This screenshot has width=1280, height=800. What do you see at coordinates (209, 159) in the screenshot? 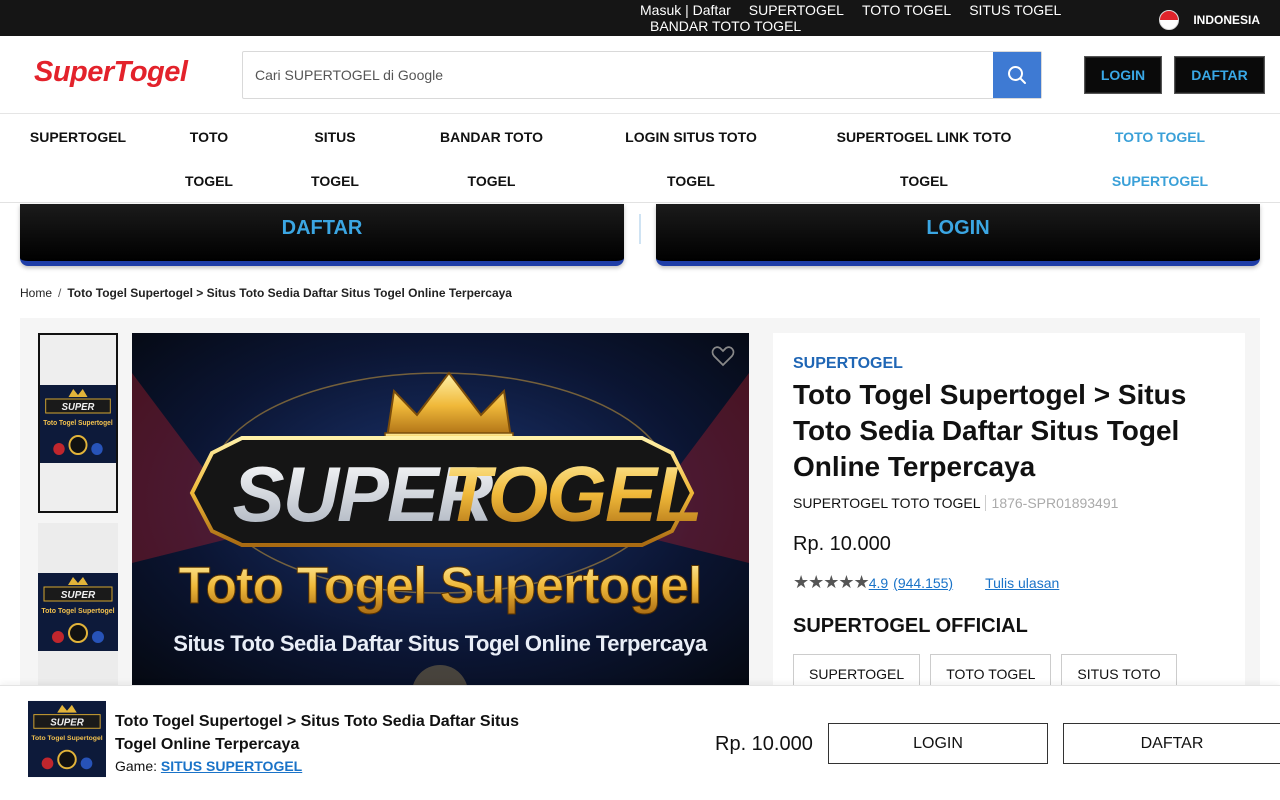
I see `nav-item-toto-togel: TOTO TOGEL` at bounding box center [209, 159].